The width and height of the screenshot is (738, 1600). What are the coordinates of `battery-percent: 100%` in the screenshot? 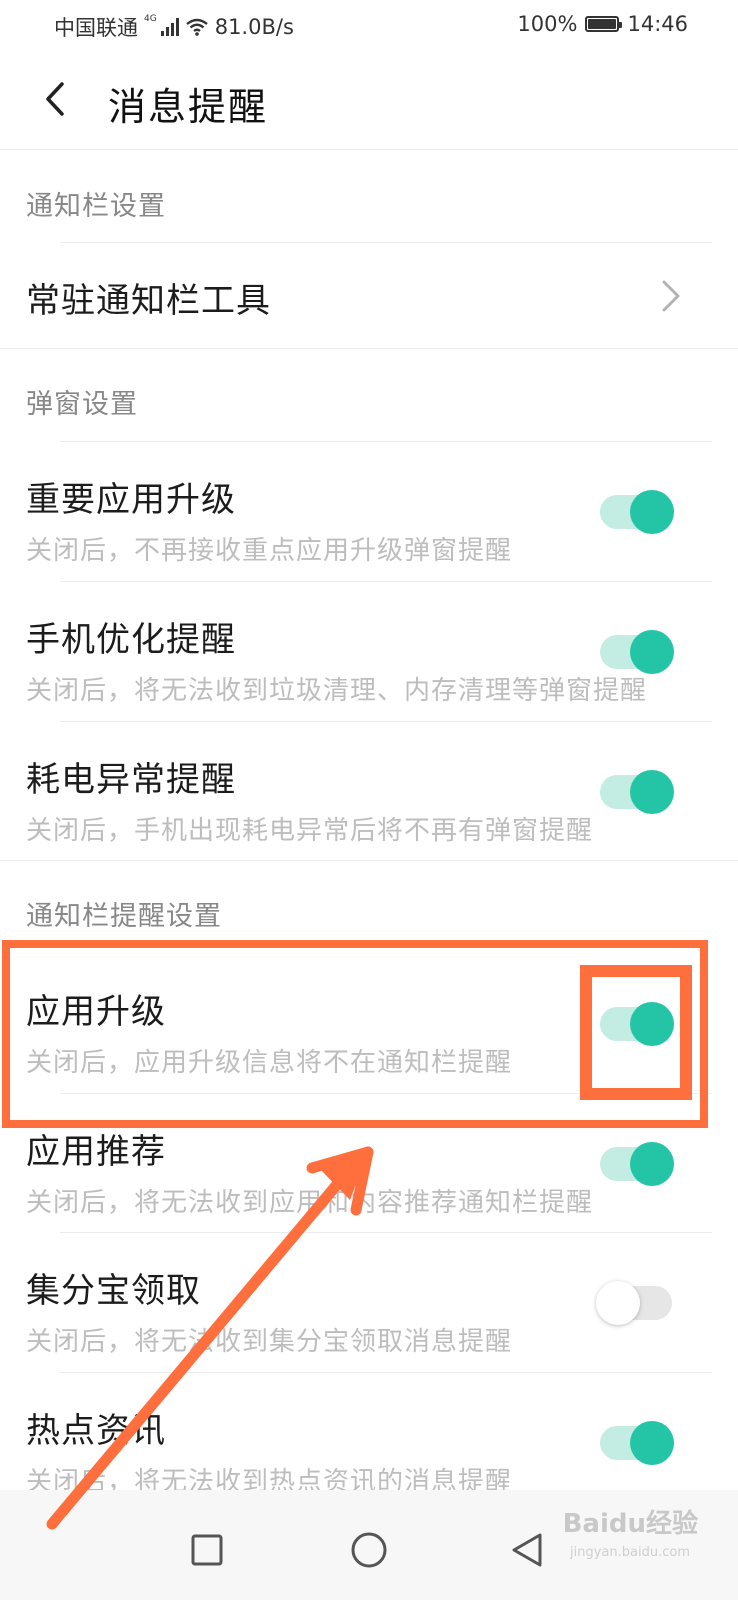 It's located at (547, 24).